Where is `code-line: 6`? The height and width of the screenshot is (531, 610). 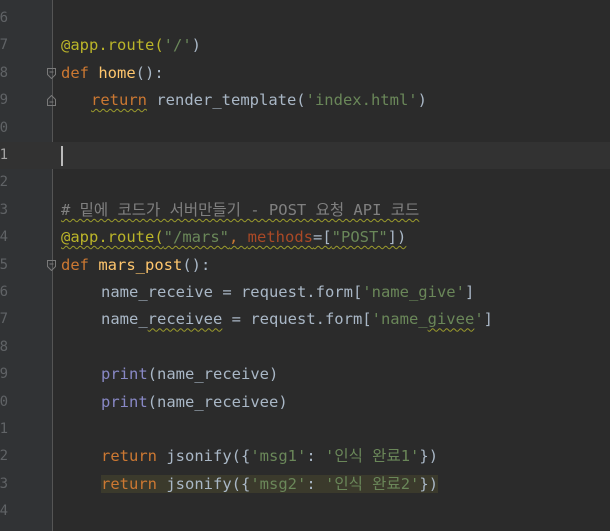
code-line: 6 is located at coordinates (305, 18).